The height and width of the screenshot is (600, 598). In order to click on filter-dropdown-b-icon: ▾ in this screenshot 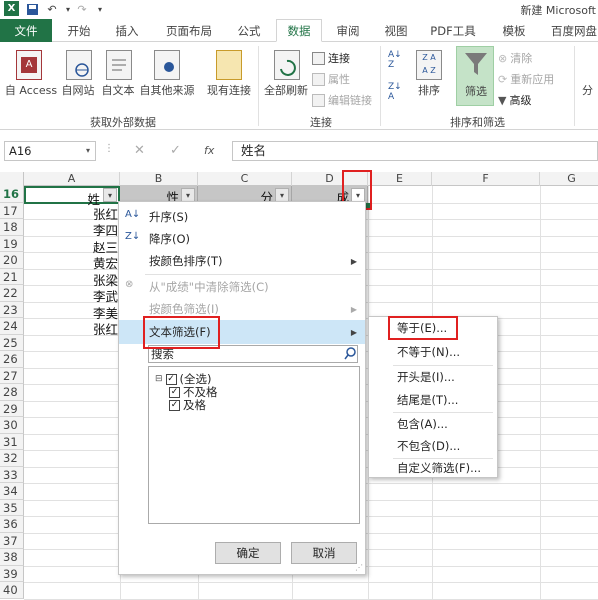, I will do `click(188, 195)`.